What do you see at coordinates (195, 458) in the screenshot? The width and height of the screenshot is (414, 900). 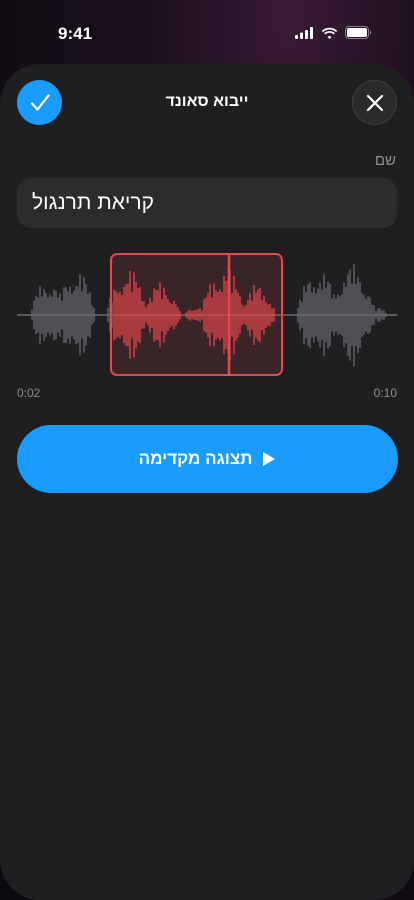 I see `preview-button-label: תצוגה מקדימה` at bounding box center [195, 458].